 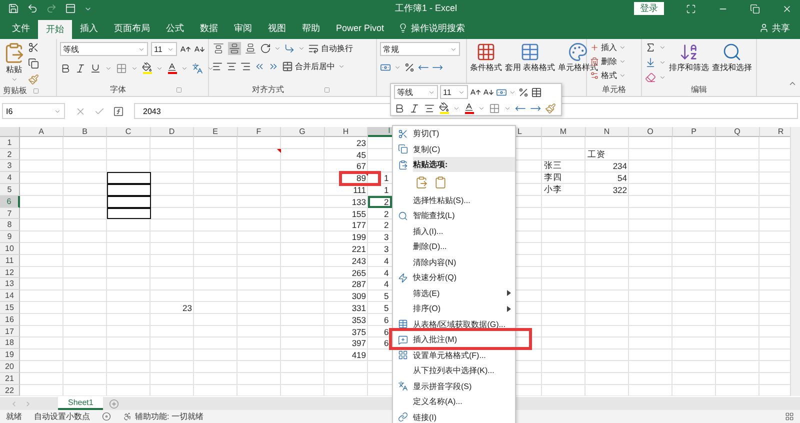 What do you see at coordinates (250, 49) in the screenshot?
I see `vertical-align-button` at bounding box center [250, 49].